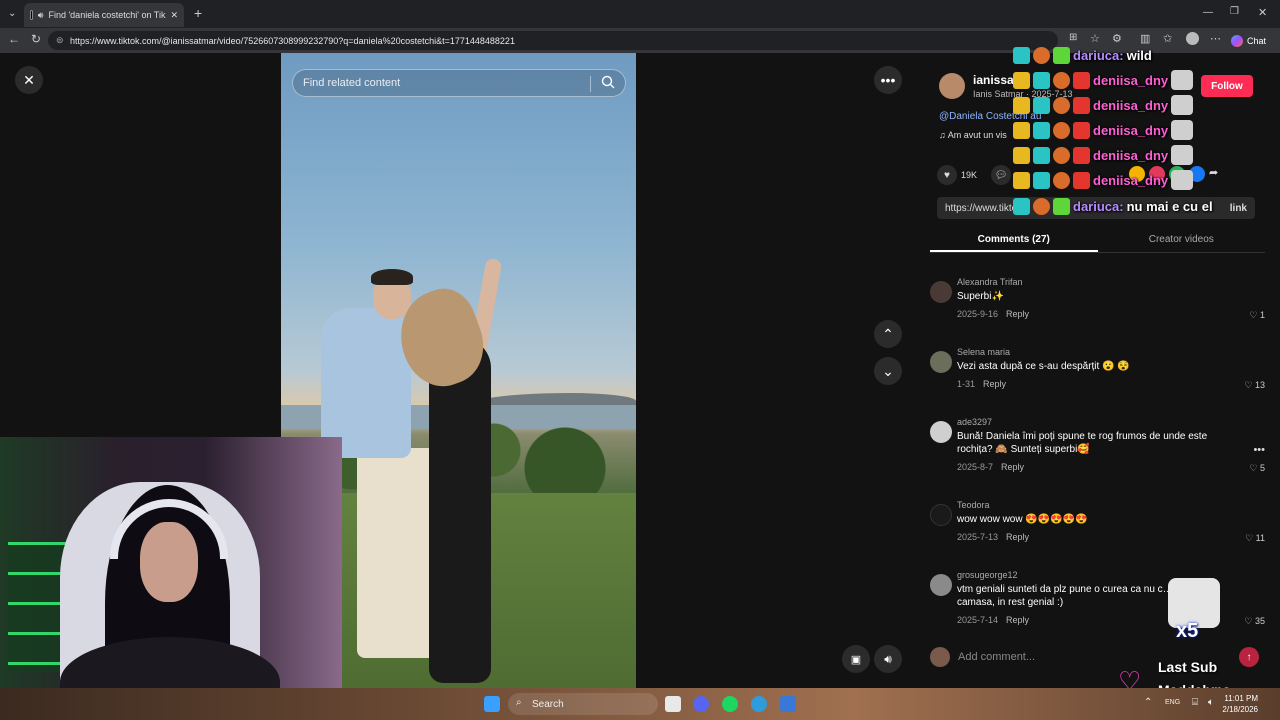 This screenshot has height=720, width=1280. I want to click on commenter-name: grosugeorge12, so click(987, 575).